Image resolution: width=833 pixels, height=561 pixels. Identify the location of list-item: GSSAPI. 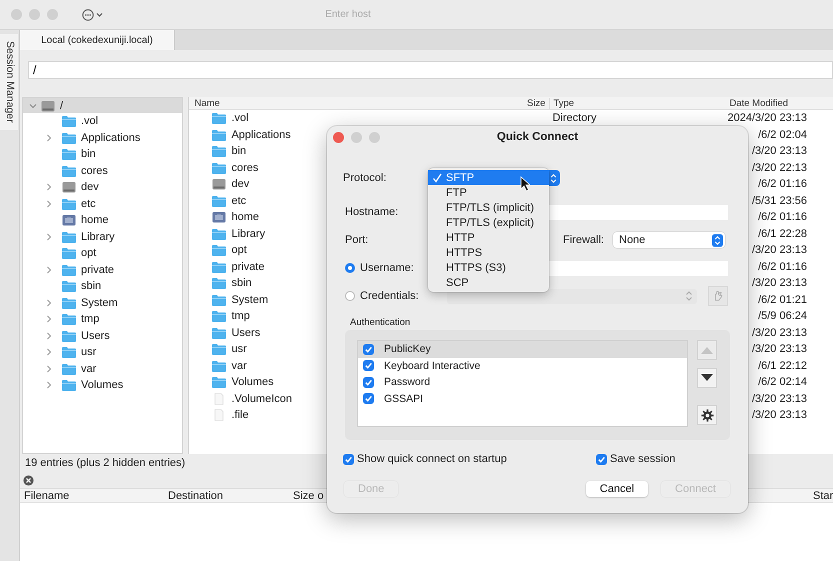
(522, 398).